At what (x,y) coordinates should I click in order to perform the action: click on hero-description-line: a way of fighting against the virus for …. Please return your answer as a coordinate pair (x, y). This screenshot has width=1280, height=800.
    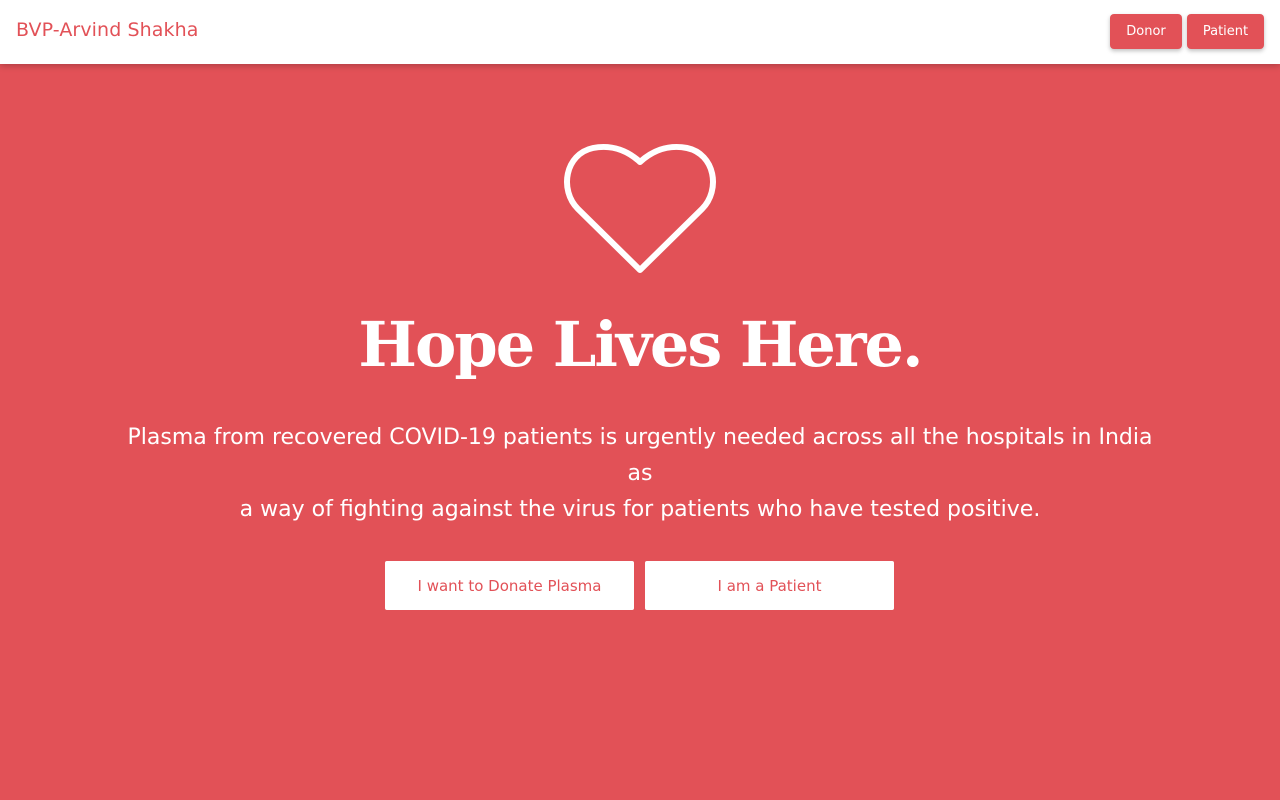
    Looking at the image, I should click on (640, 509).